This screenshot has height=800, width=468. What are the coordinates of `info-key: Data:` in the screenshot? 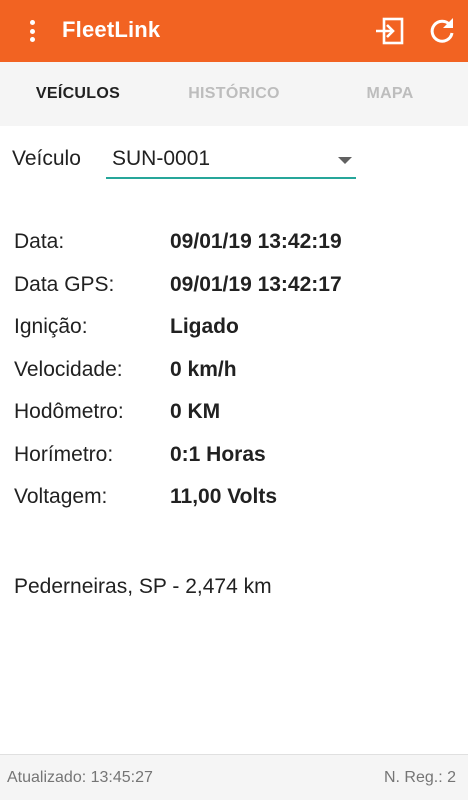 It's located at (39, 242).